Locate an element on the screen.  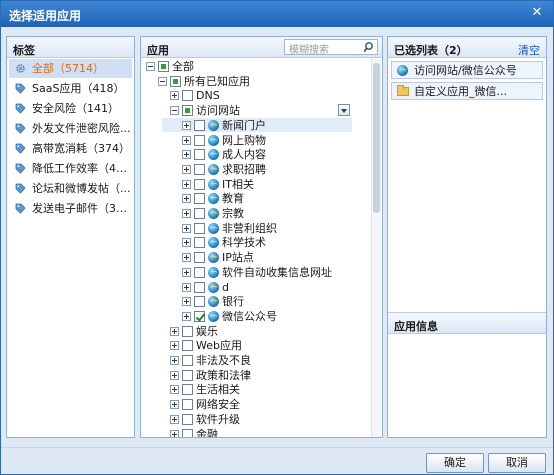
tree-row: 成人内容 is located at coordinates (253, 155).